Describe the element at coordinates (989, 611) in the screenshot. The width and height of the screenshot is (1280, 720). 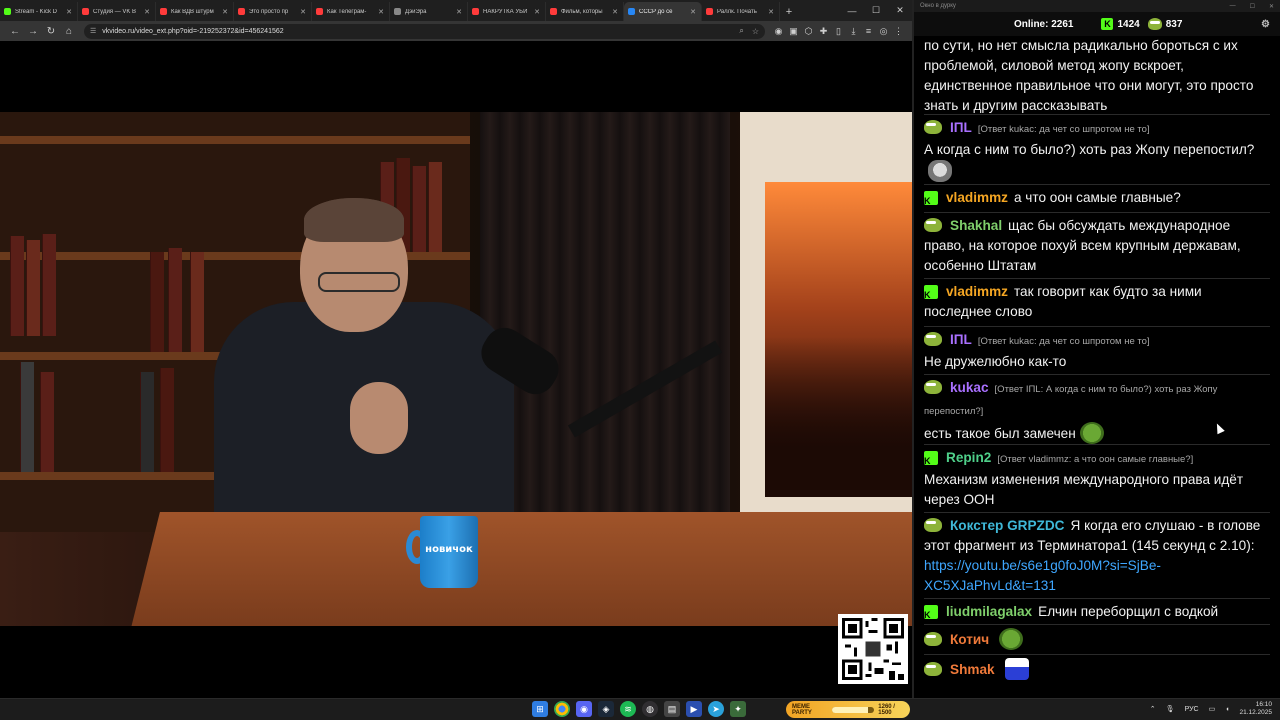
I see `chat-username: liudmilagalax` at that location.